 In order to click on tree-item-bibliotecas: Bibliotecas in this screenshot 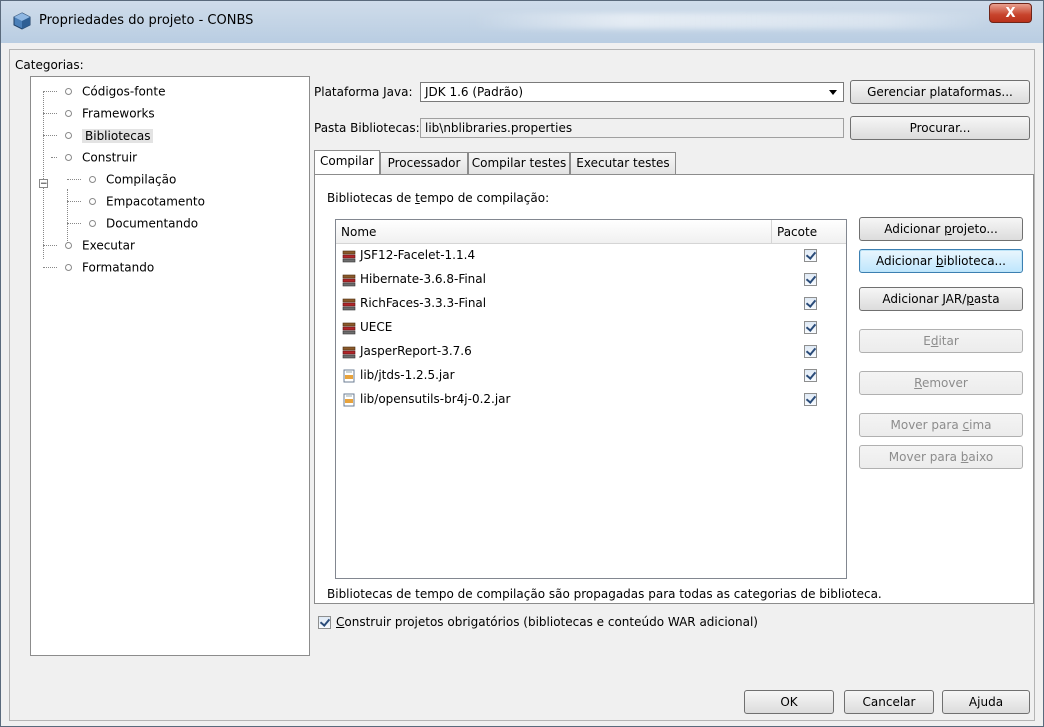, I will do `click(98, 135)`.